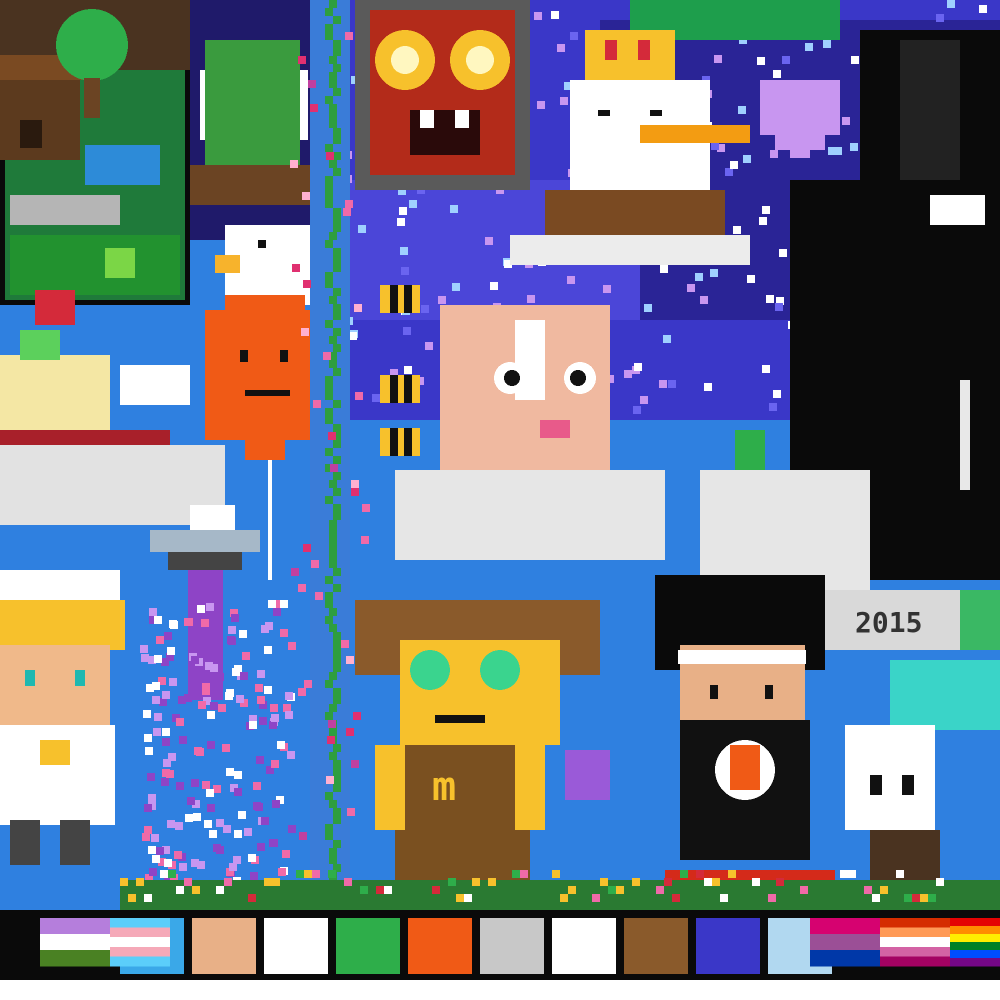  What do you see at coordinates (92, 45) in the screenshot?
I see `tree` at bounding box center [92, 45].